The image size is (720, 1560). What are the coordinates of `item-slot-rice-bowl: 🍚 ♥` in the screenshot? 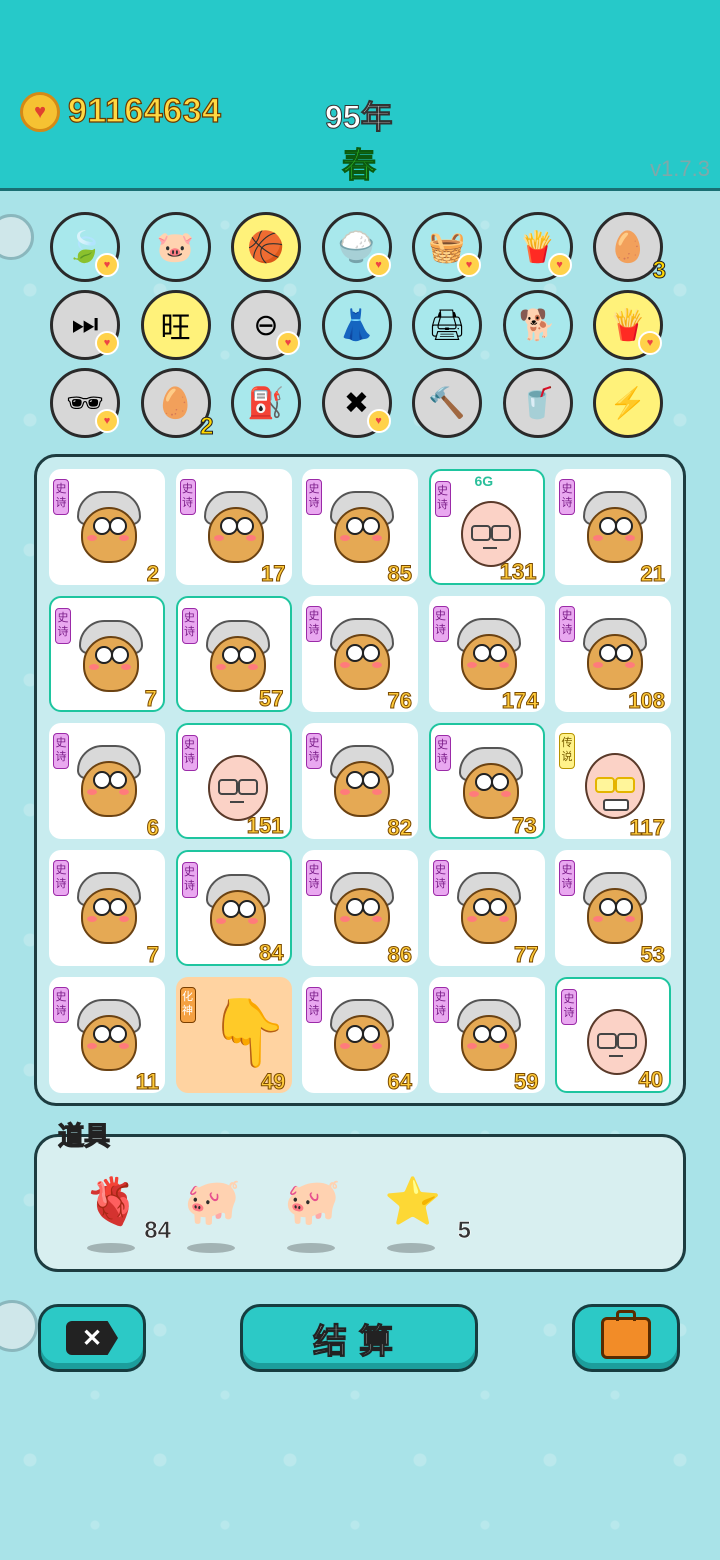 It's located at (356, 247).